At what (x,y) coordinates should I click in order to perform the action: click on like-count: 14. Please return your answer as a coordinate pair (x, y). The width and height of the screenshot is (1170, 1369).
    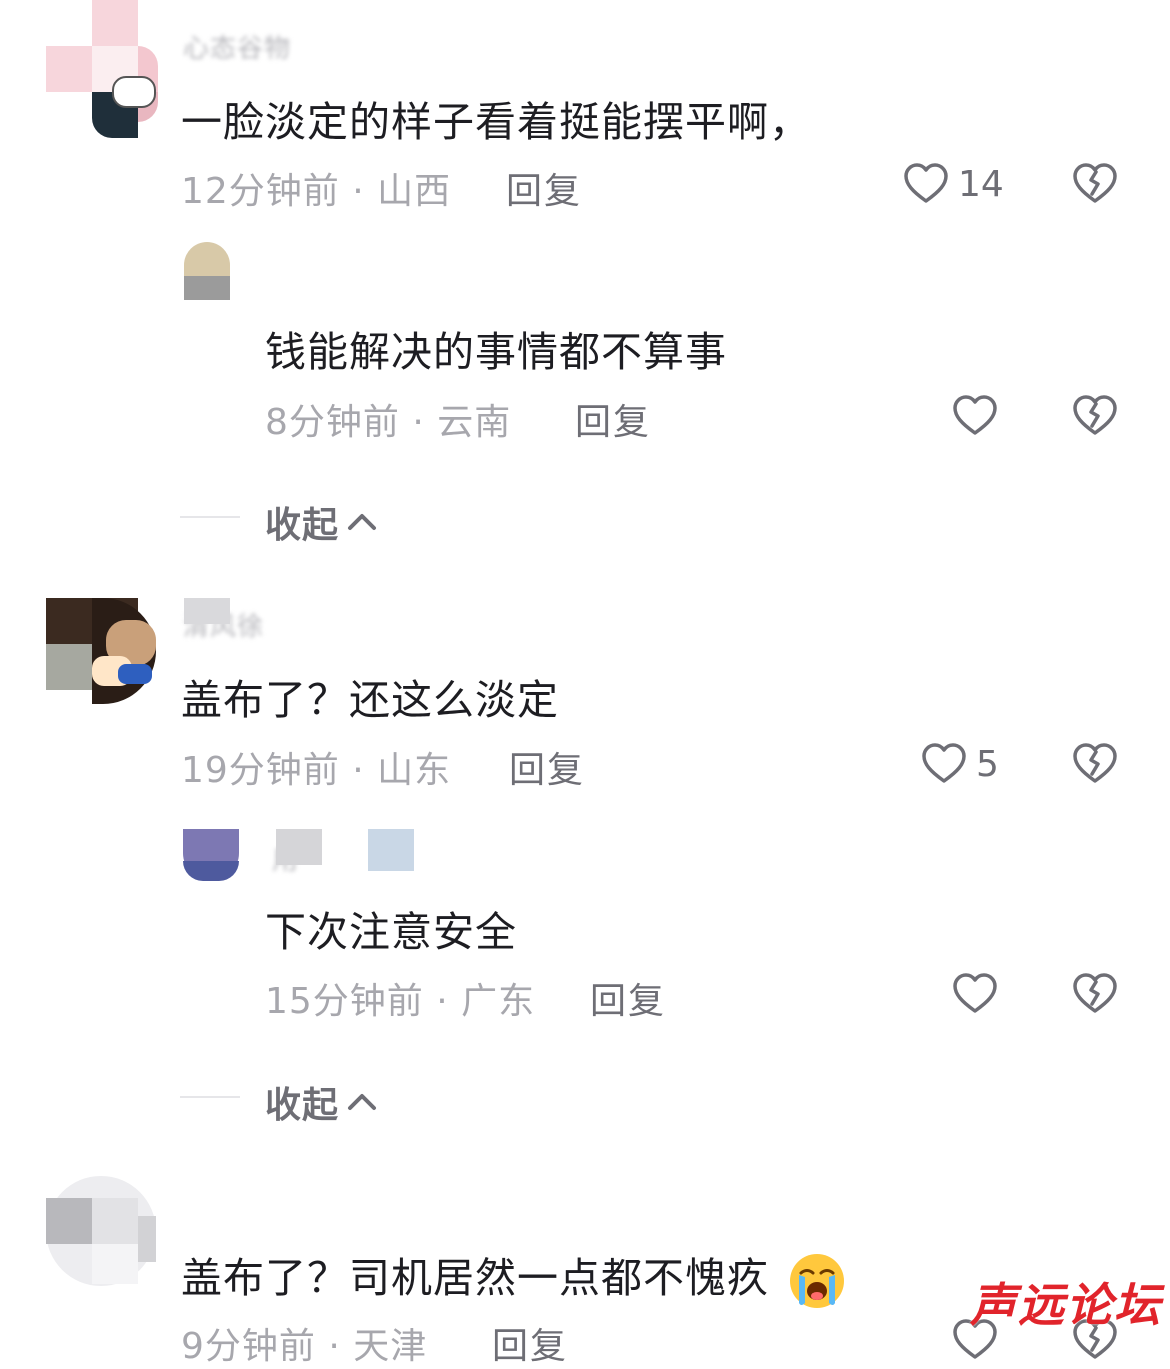
    Looking at the image, I should click on (981, 184).